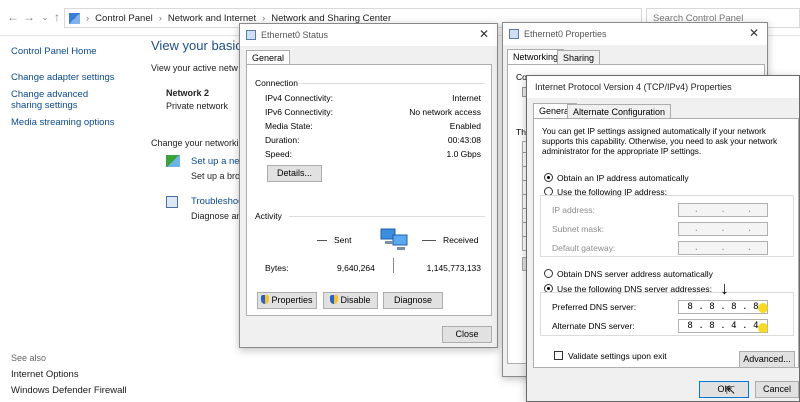 This screenshot has width=800, height=402. Describe the element at coordinates (54, 51) in the screenshot. I see `control-panel-home-link: Control Panel Home` at that location.